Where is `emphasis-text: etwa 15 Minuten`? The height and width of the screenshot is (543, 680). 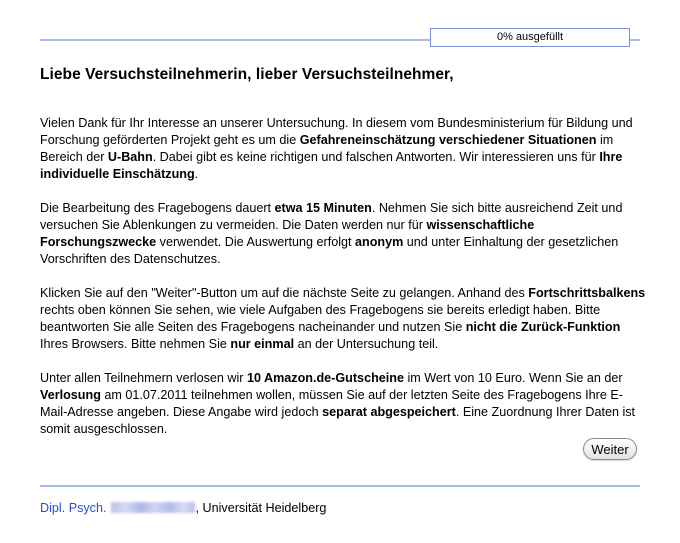
emphasis-text: etwa 15 Minuten is located at coordinates (323, 208).